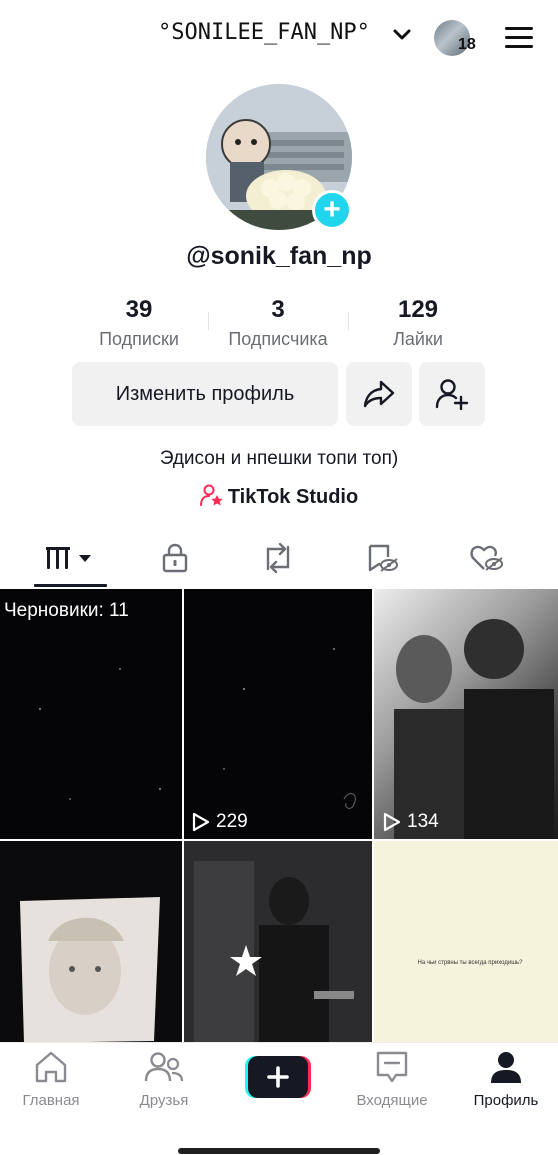 Image resolution: width=558 pixels, height=1155 pixels. I want to click on view-count: 134, so click(411, 822).